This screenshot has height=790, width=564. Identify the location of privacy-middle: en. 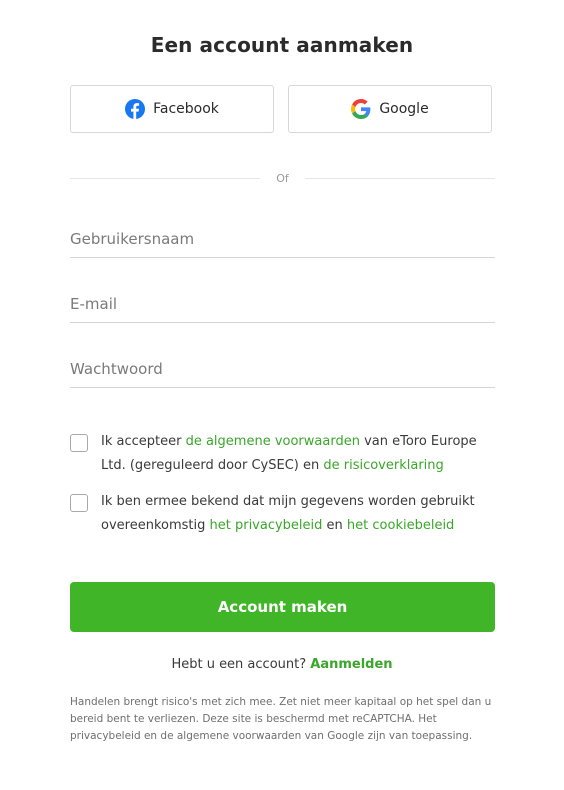
(334, 525).